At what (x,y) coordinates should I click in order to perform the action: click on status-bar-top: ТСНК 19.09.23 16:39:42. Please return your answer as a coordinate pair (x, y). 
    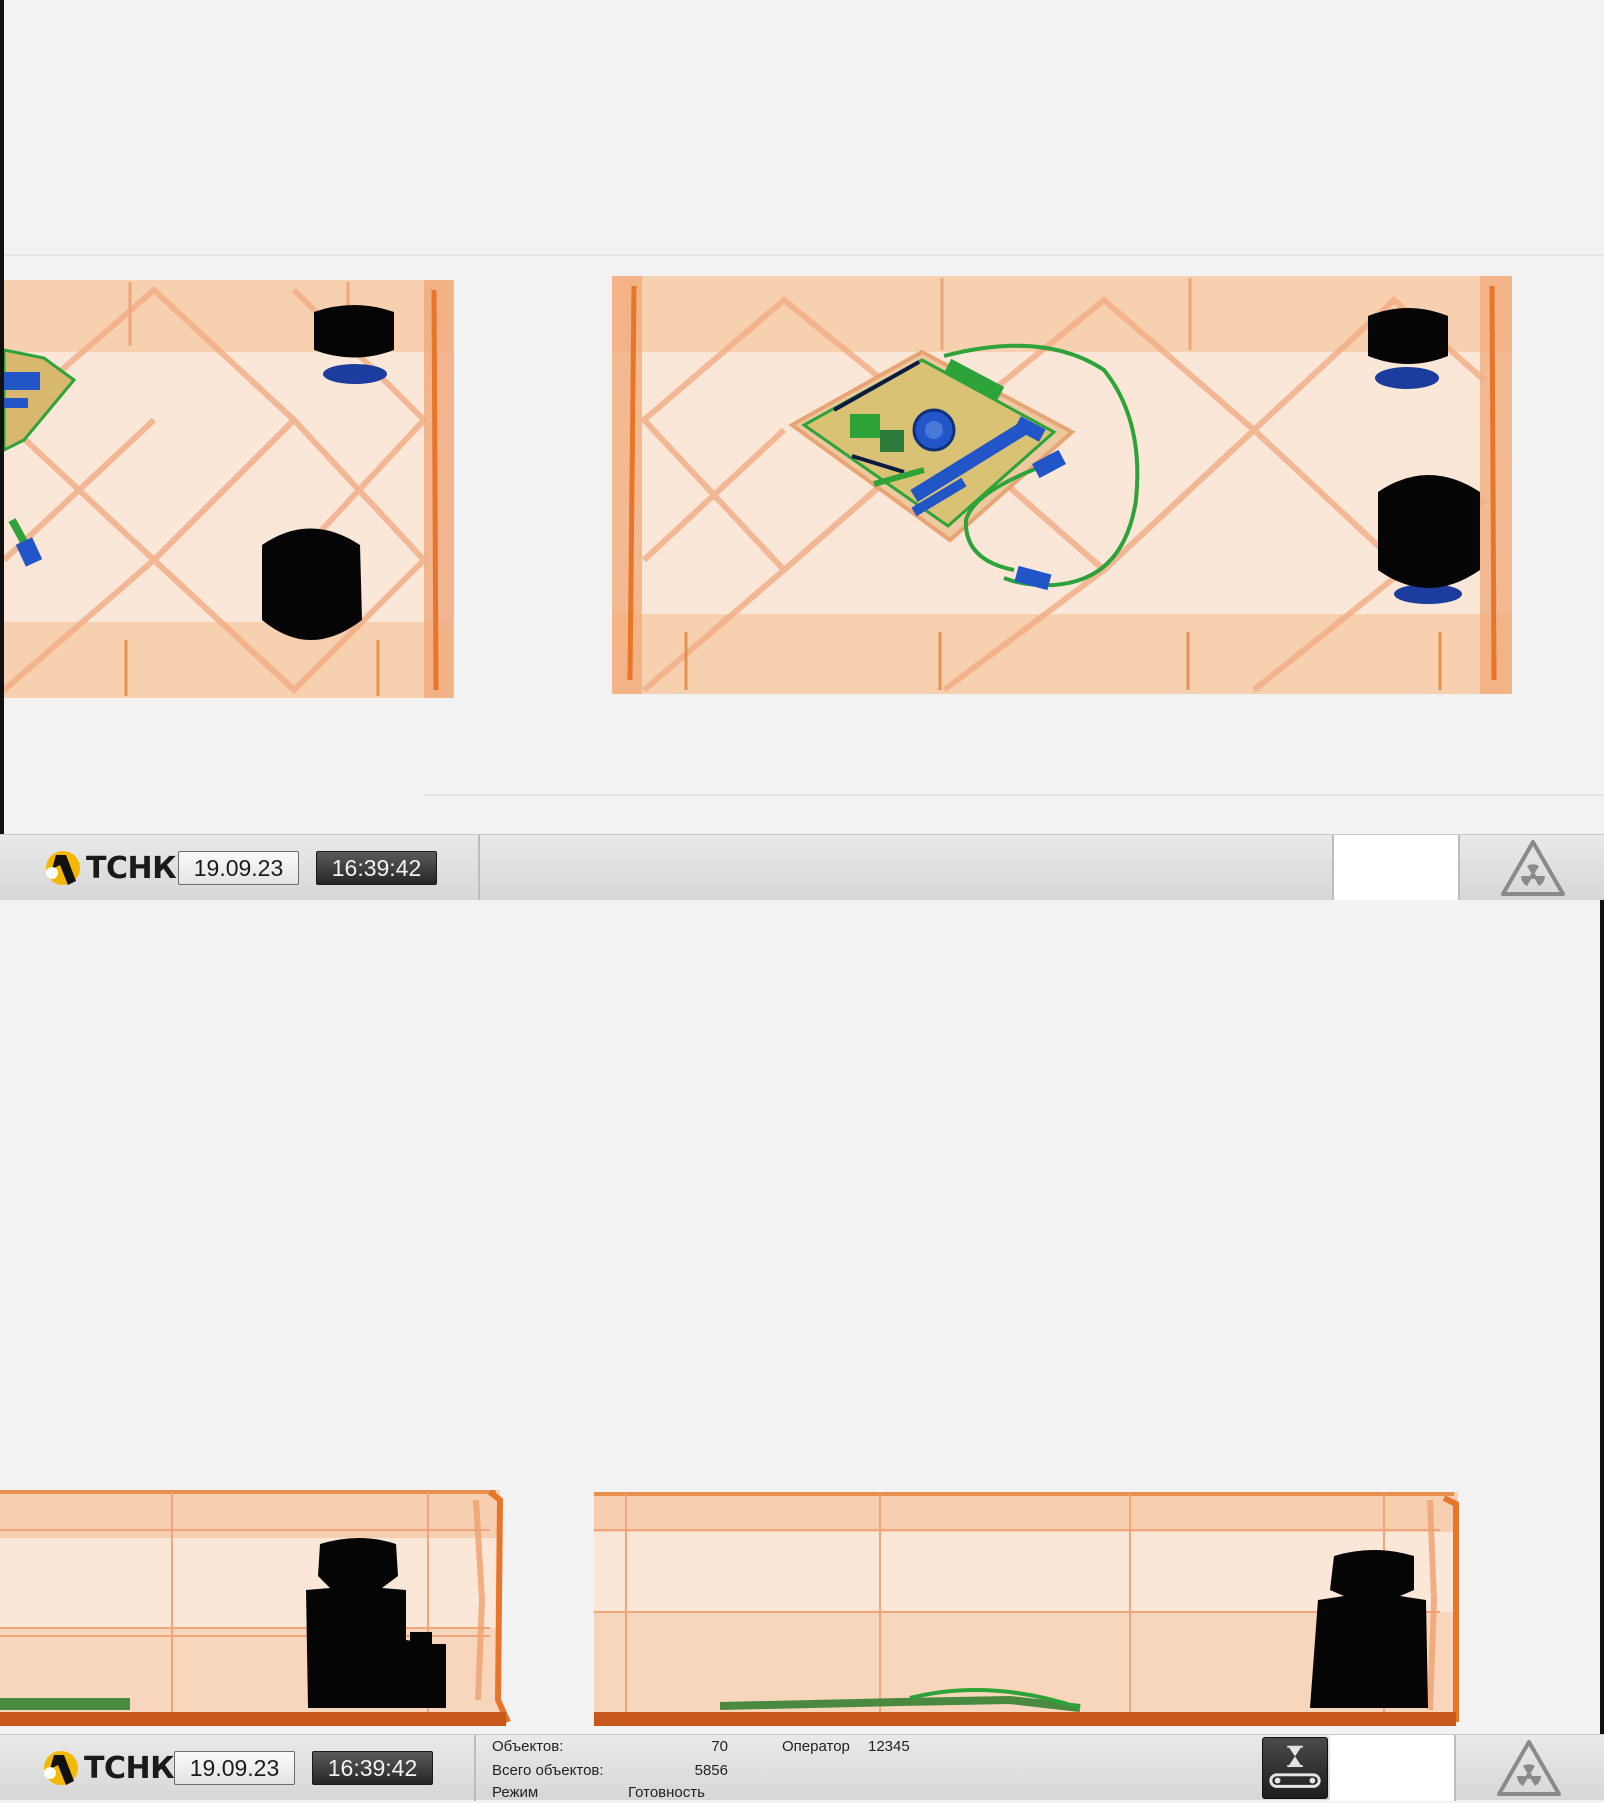
    Looking at the image, I should click on (802, 867).